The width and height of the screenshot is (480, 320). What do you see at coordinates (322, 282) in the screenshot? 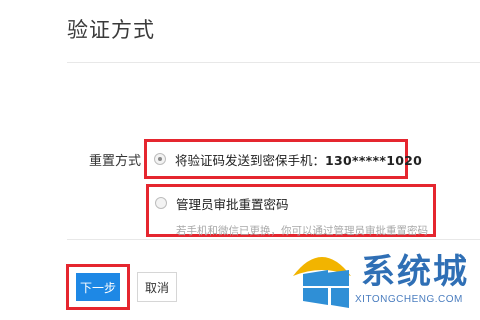
I see `windows-logo-icon` at bounding box center [322, 282].